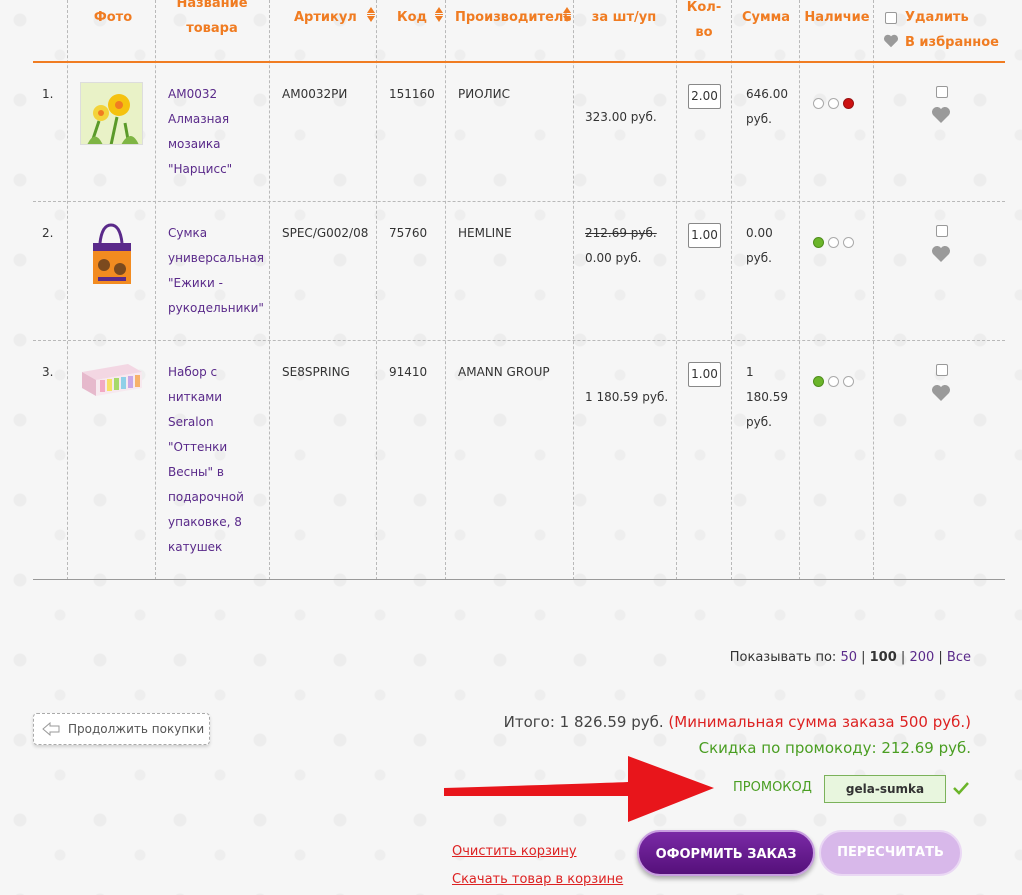 The height and width of the screenshot is (895, 1022). Describe the element at coordinates (325, 233) in the screenshot. I see `product-article: SPEC/G002/08` at that location.